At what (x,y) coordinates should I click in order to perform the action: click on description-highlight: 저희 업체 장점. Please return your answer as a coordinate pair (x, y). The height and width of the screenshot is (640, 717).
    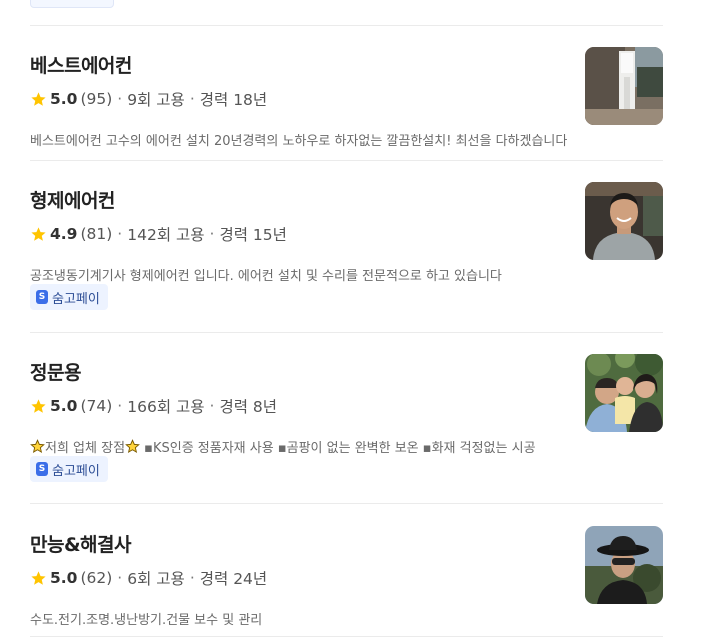
    Looking at the image, I should click on (85, 448).